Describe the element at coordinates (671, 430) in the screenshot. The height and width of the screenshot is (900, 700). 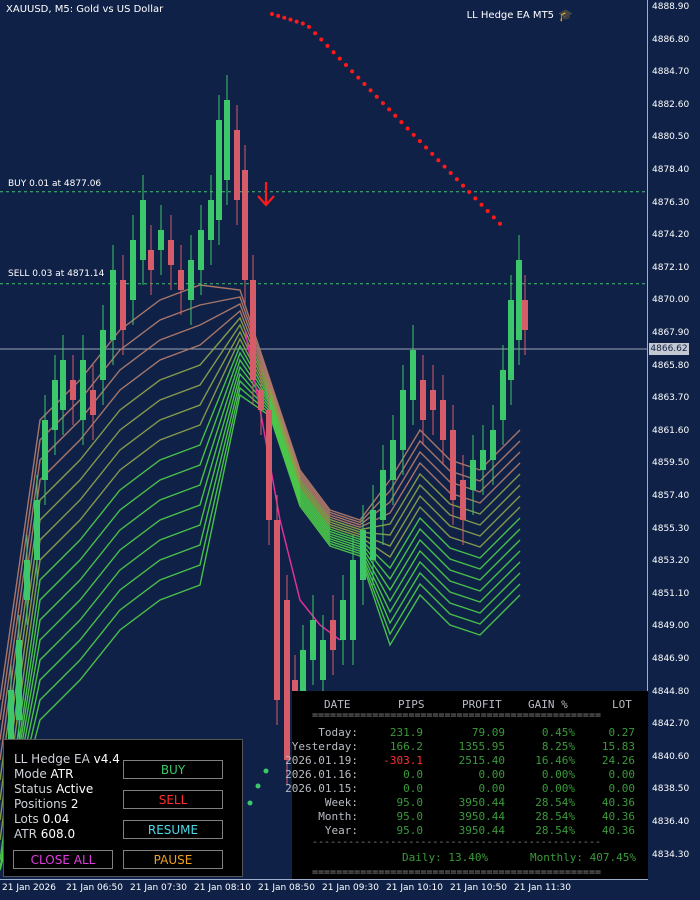
I see `price-tick-label: 4861.60` at that location.